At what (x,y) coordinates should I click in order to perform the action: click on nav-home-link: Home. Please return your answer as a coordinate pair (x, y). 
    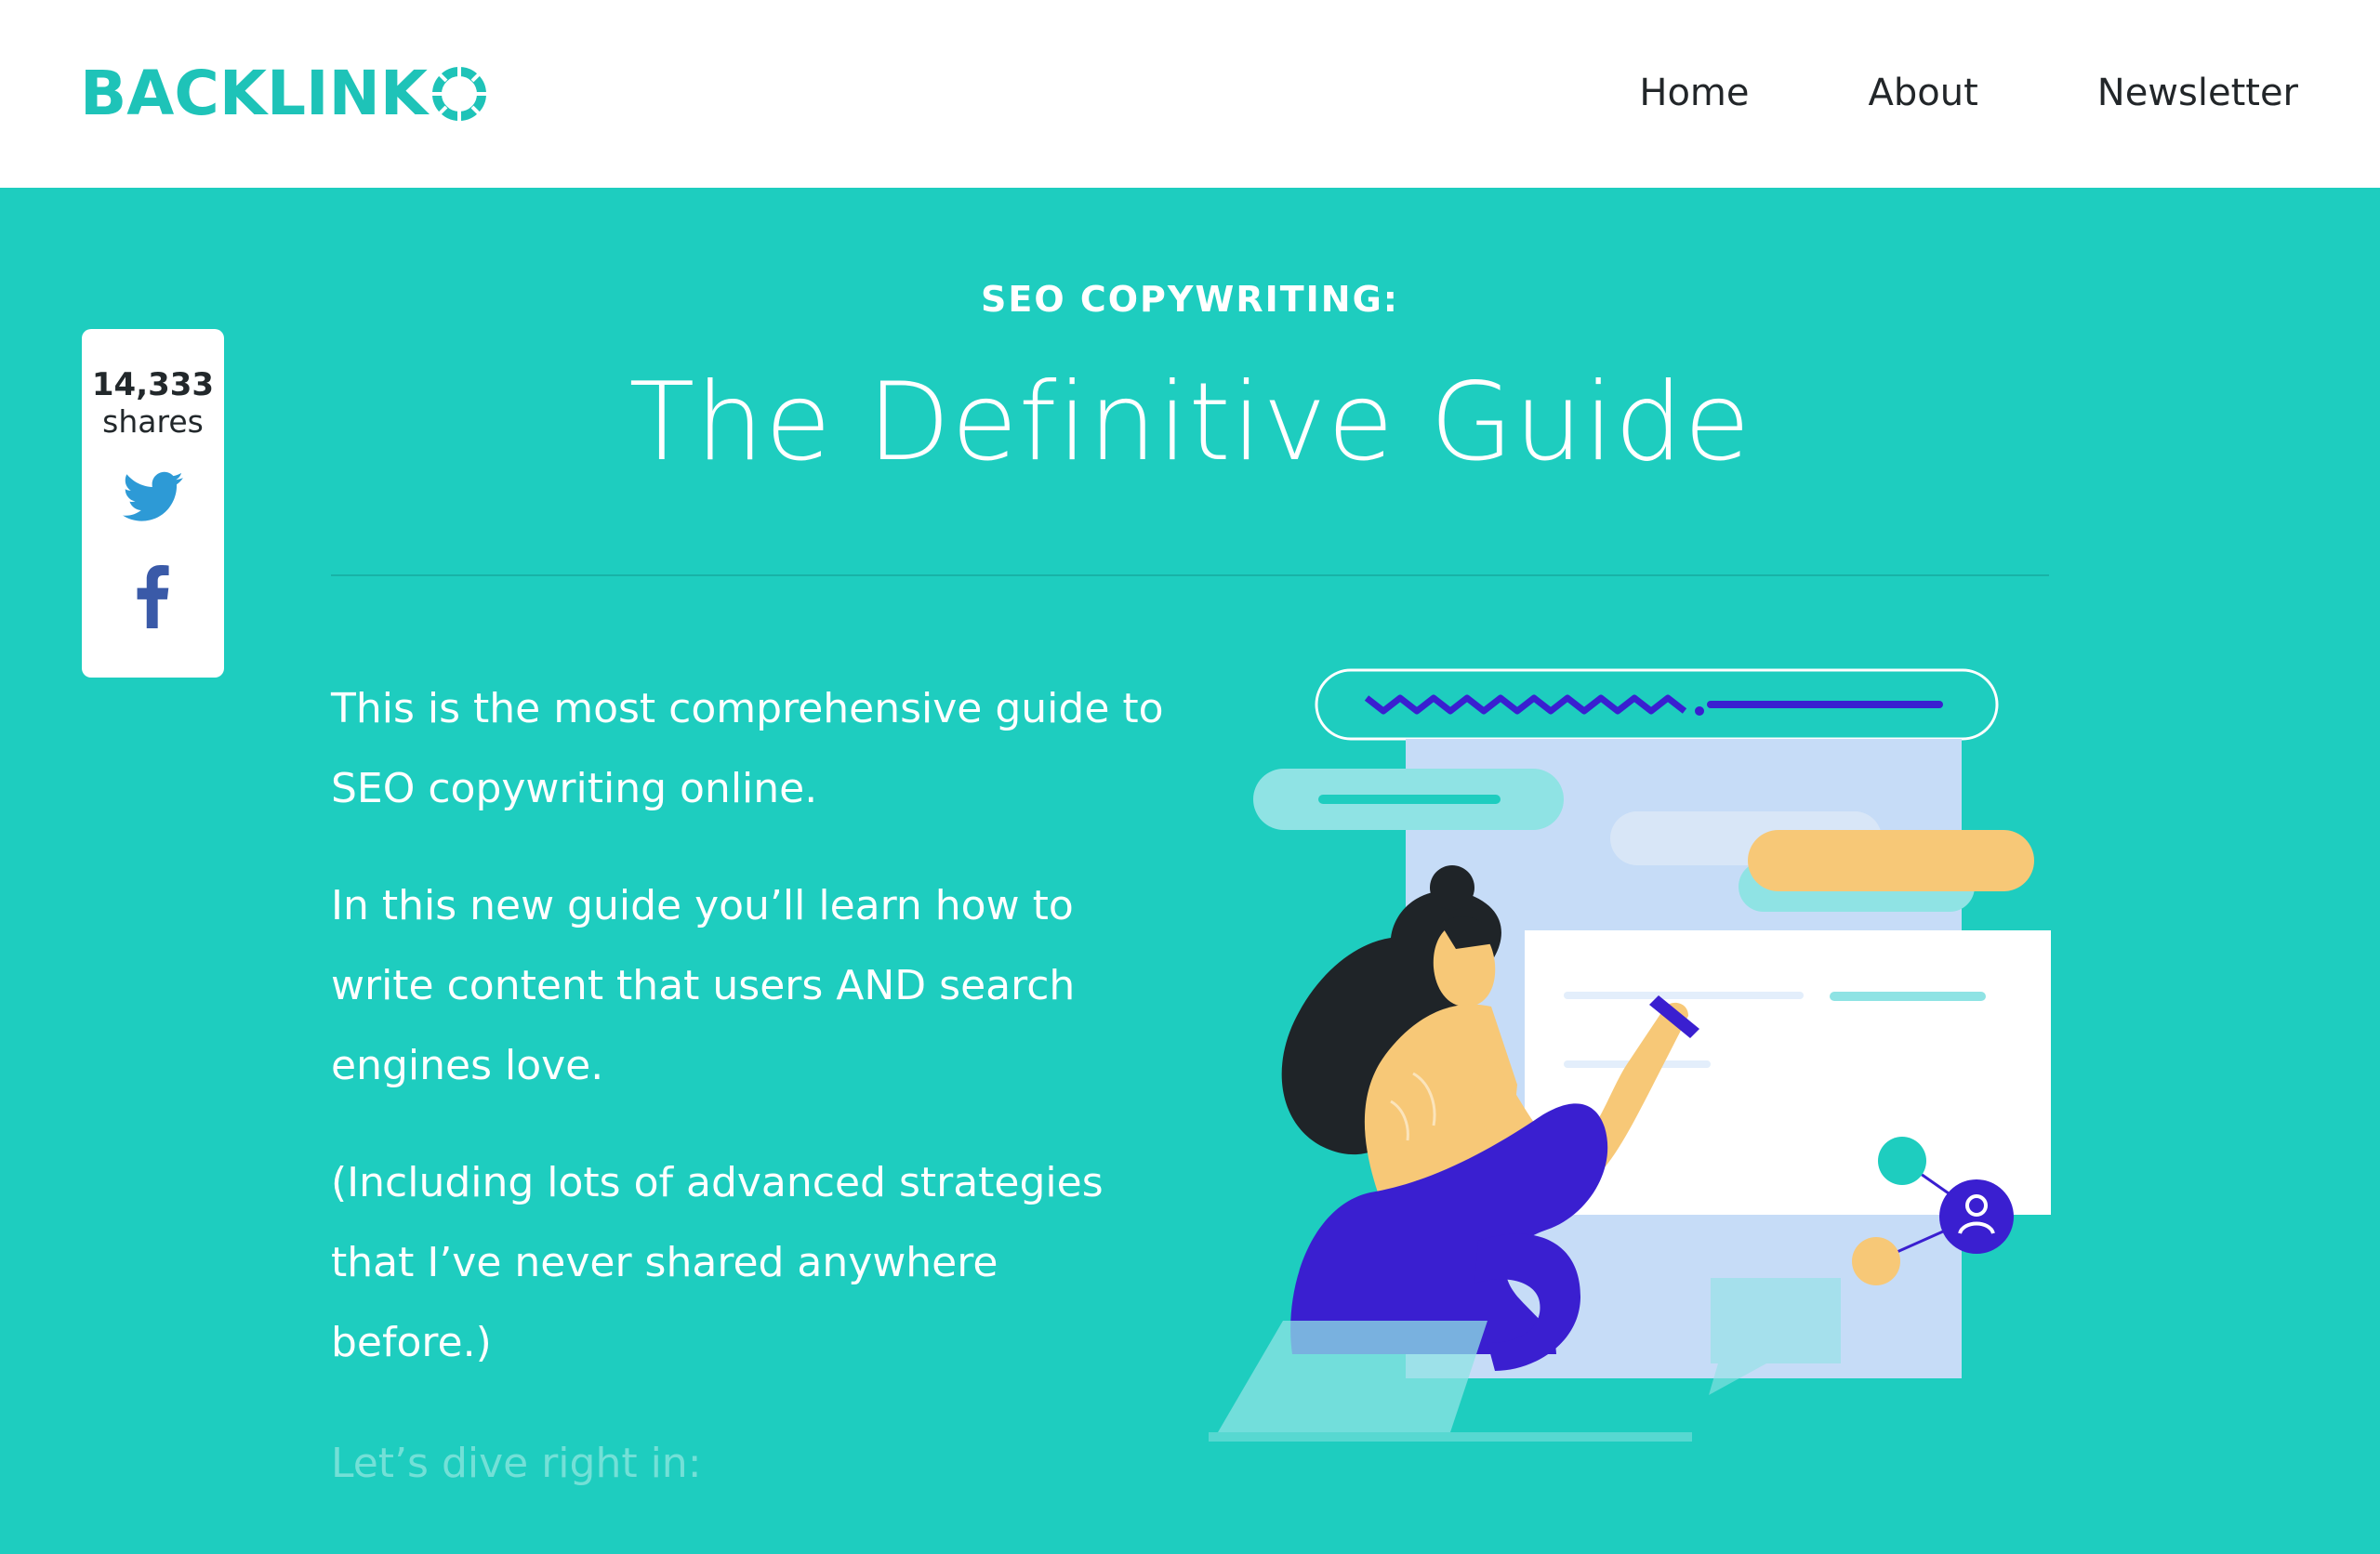
    Looking at the image, I should click on (1694, 93).